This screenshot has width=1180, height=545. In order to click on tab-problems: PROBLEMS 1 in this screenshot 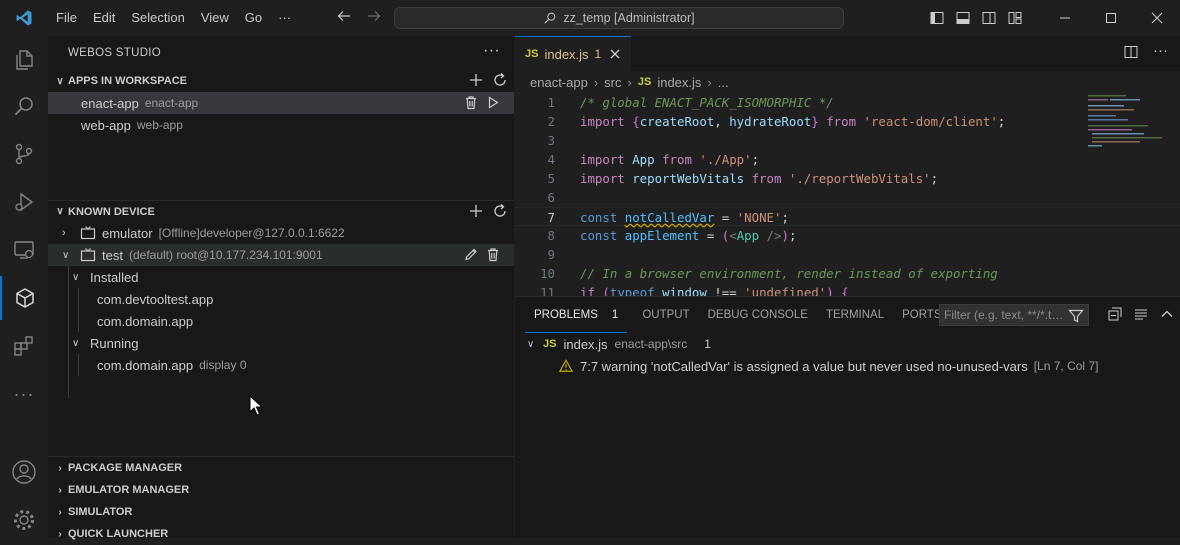, I will do `click(576, 315)`.